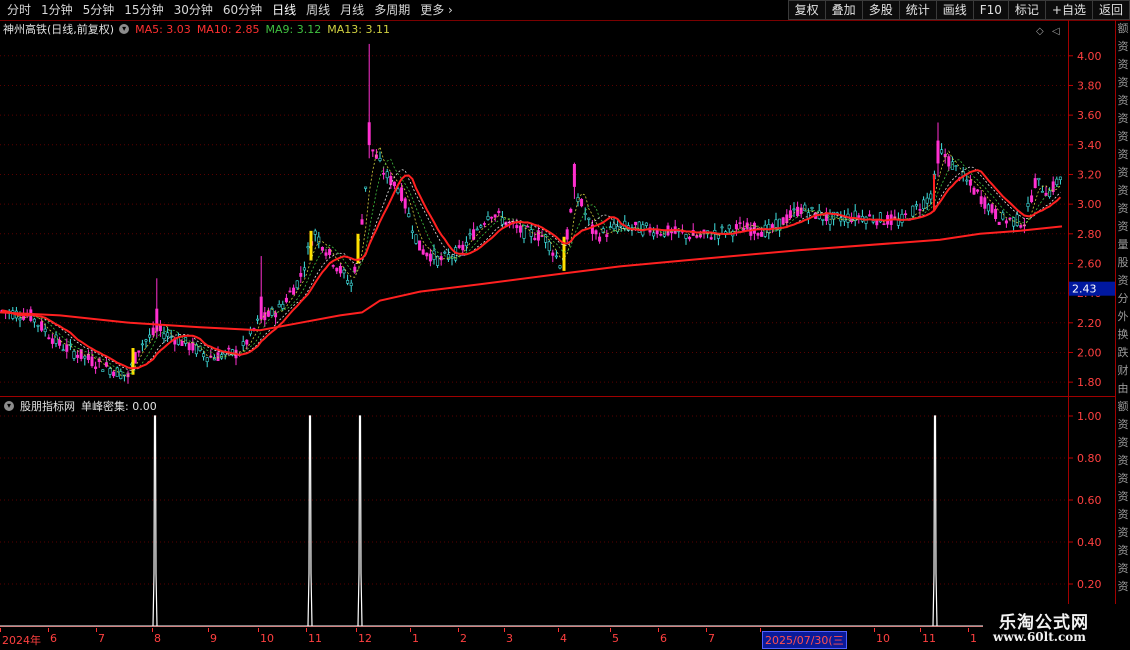  I want to click on price-tick-label: 3.20, so click(1089, 174).